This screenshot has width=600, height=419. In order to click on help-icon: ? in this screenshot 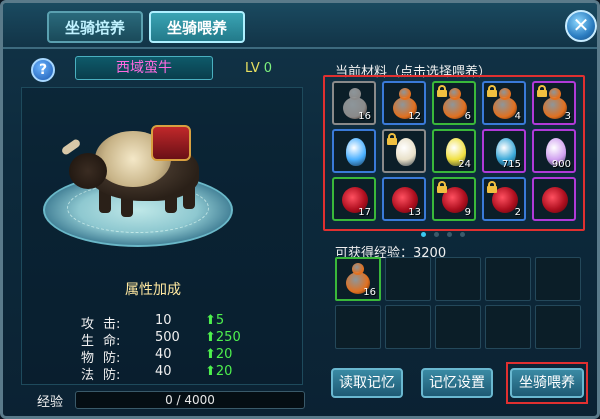, I will do `click(43, 70)`.